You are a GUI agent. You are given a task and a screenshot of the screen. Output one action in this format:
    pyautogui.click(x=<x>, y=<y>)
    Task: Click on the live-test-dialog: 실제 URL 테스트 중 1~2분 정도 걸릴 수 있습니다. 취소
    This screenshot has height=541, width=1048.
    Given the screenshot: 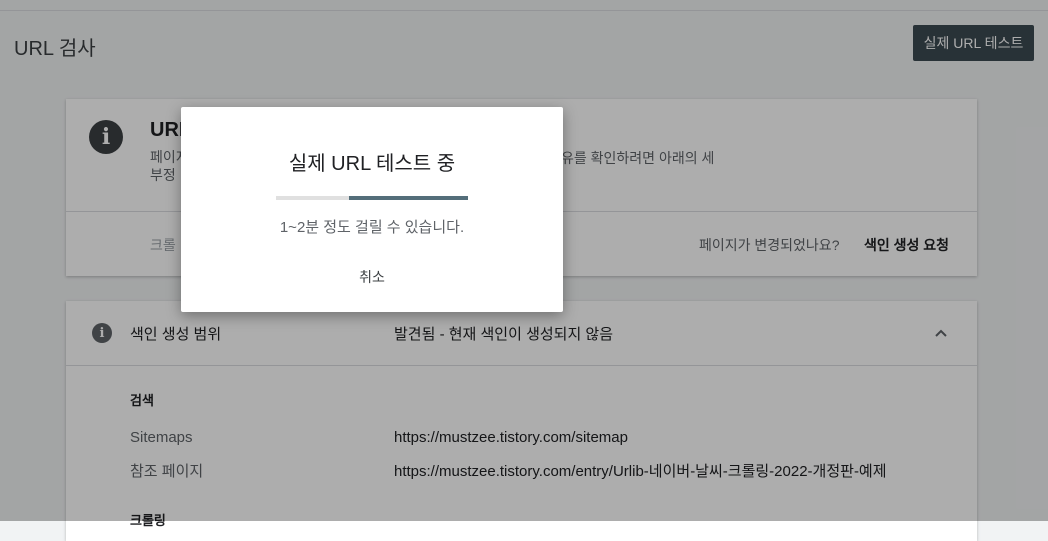 What is the action you would take?
    pyautogui.click(x=372, y=209)
    